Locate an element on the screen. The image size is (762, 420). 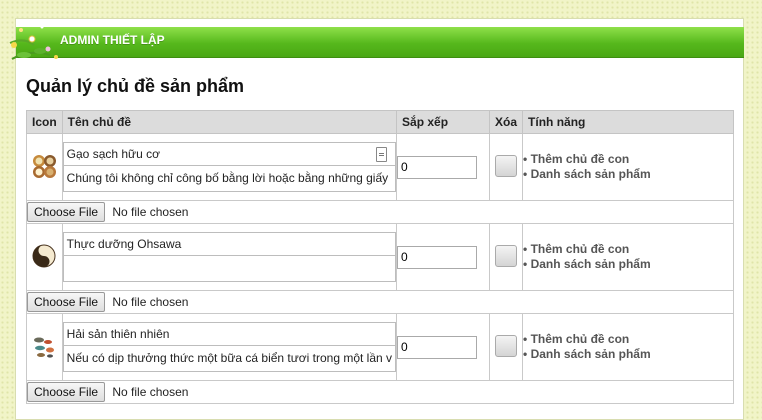
seafood-icon is located at coordinates (44, 347).